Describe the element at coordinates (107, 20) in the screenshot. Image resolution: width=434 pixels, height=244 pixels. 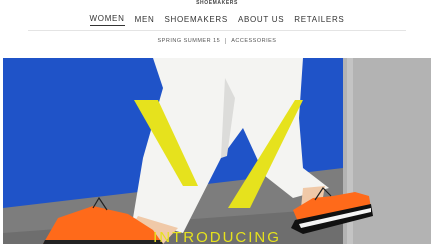
I see `nav-item-women: WOMEN` at that location.